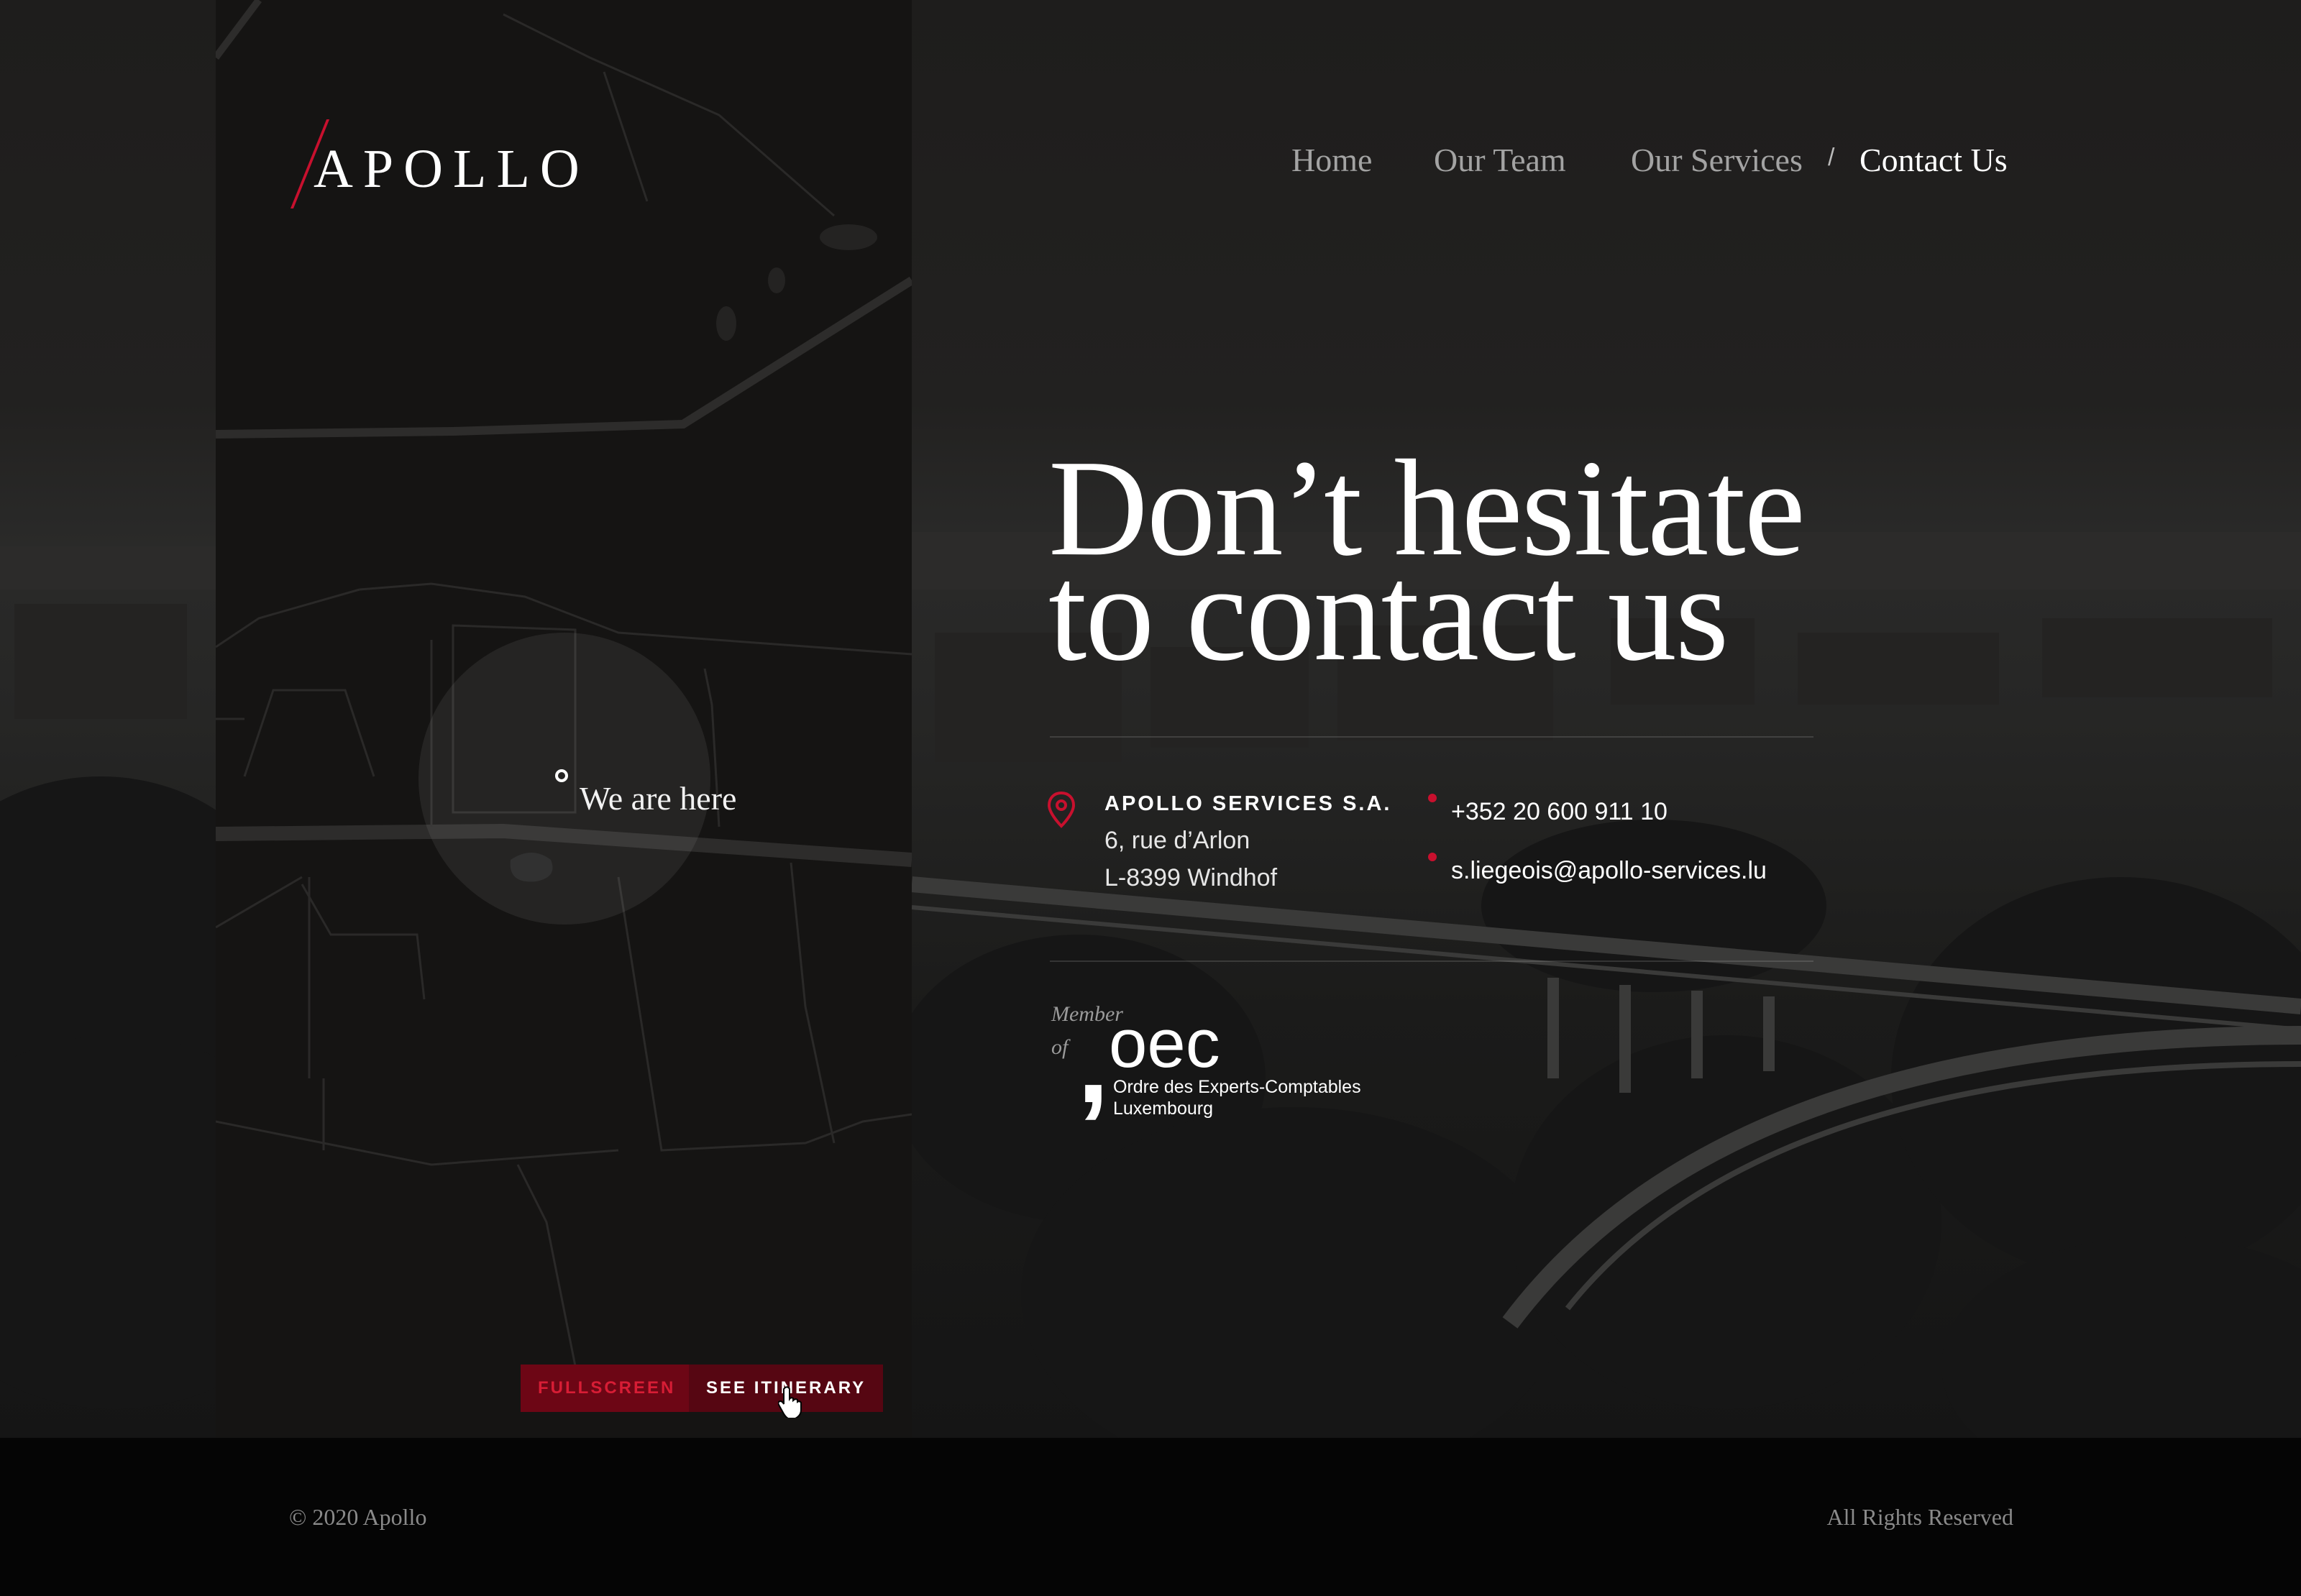 This screenshot has height=1596, width=2301. I want to click on nav-item-our-team: Our Team, so click(1500, 162).